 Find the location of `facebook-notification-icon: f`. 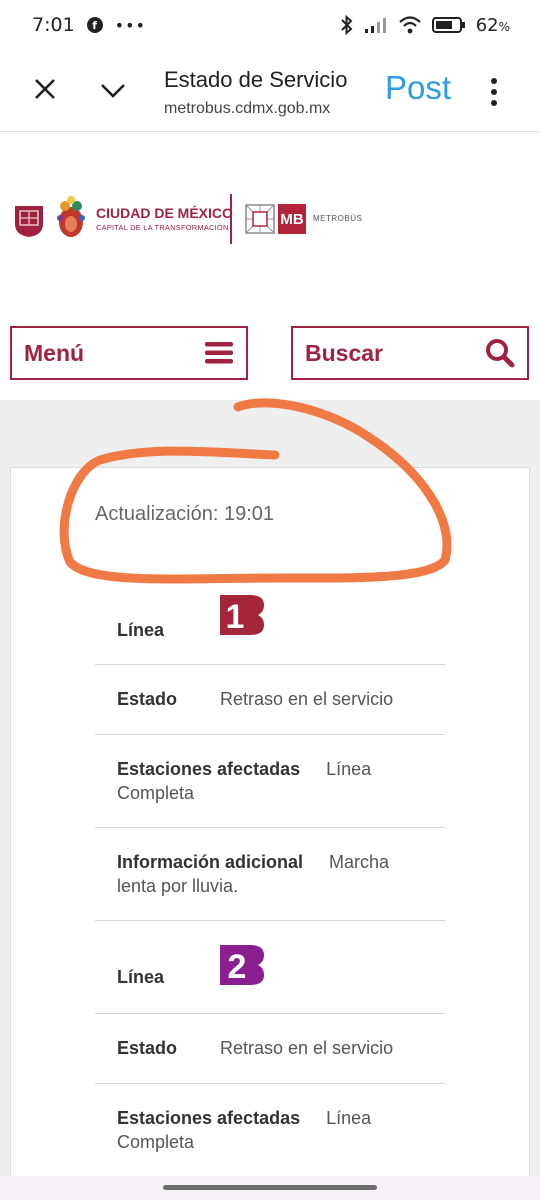

facebook-notification-icon: f is located at coordinates (94, 25).